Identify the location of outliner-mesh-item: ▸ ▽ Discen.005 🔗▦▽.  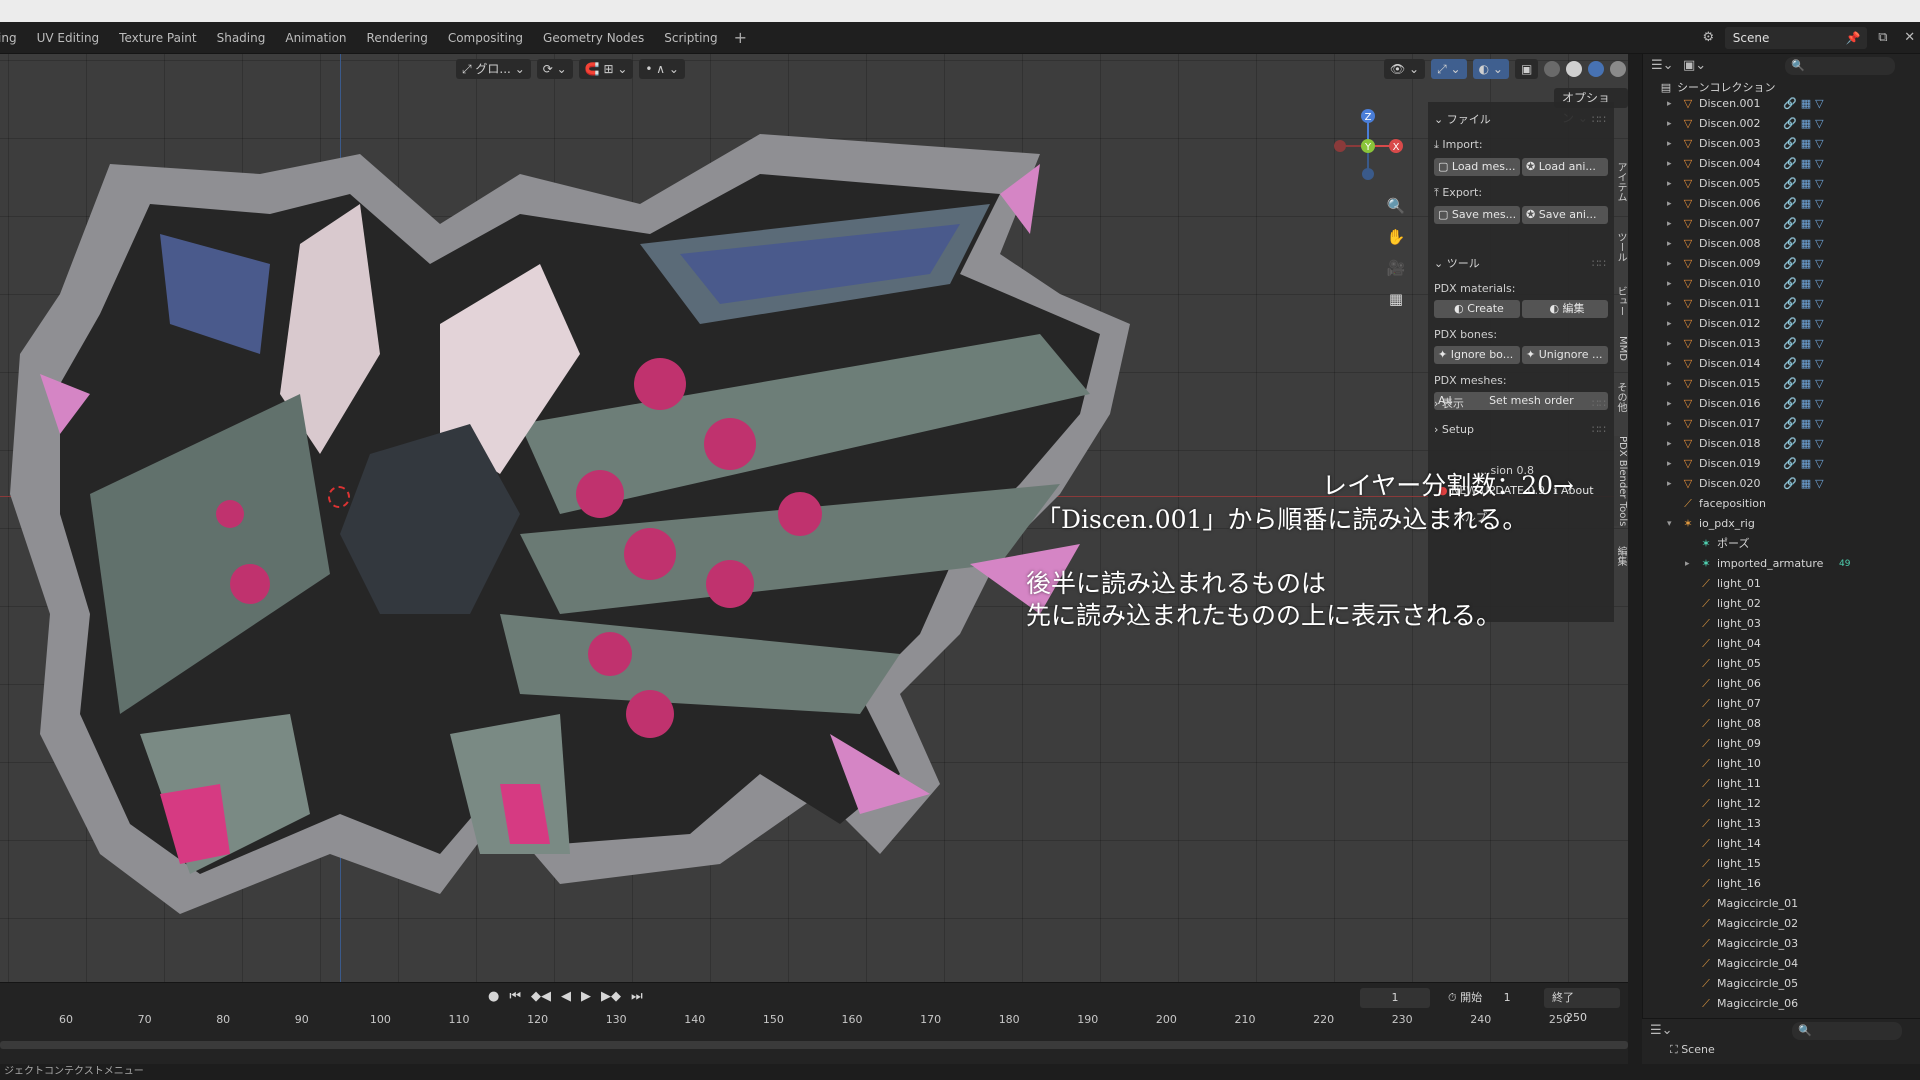
(1781, 184).